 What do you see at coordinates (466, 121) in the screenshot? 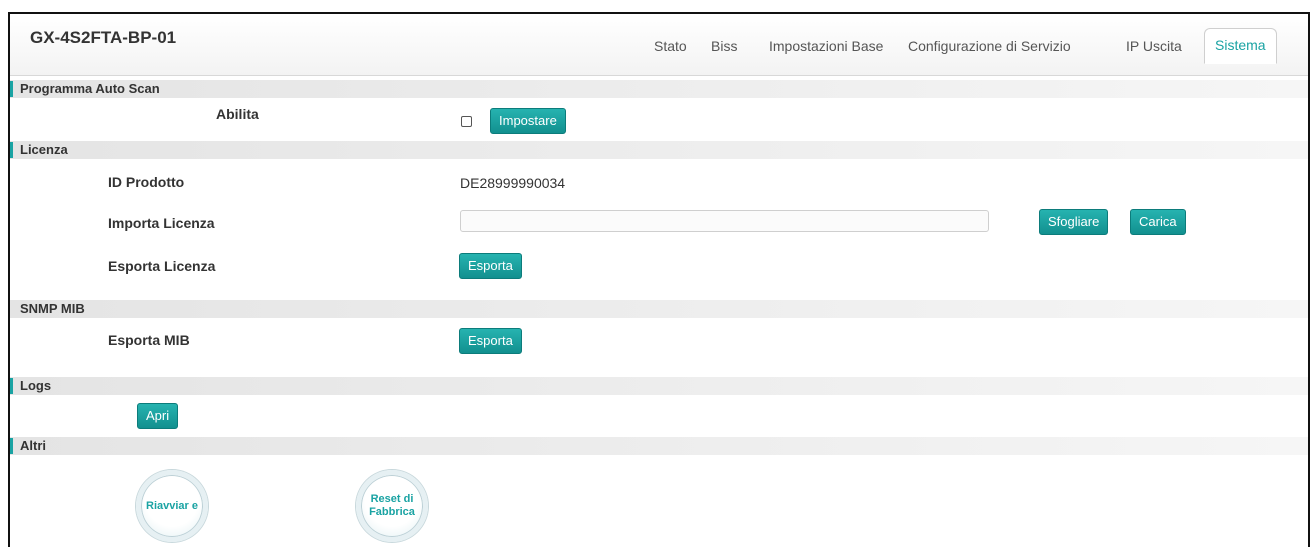
I see `enable-checkbox` at bounding box center [466, 121].